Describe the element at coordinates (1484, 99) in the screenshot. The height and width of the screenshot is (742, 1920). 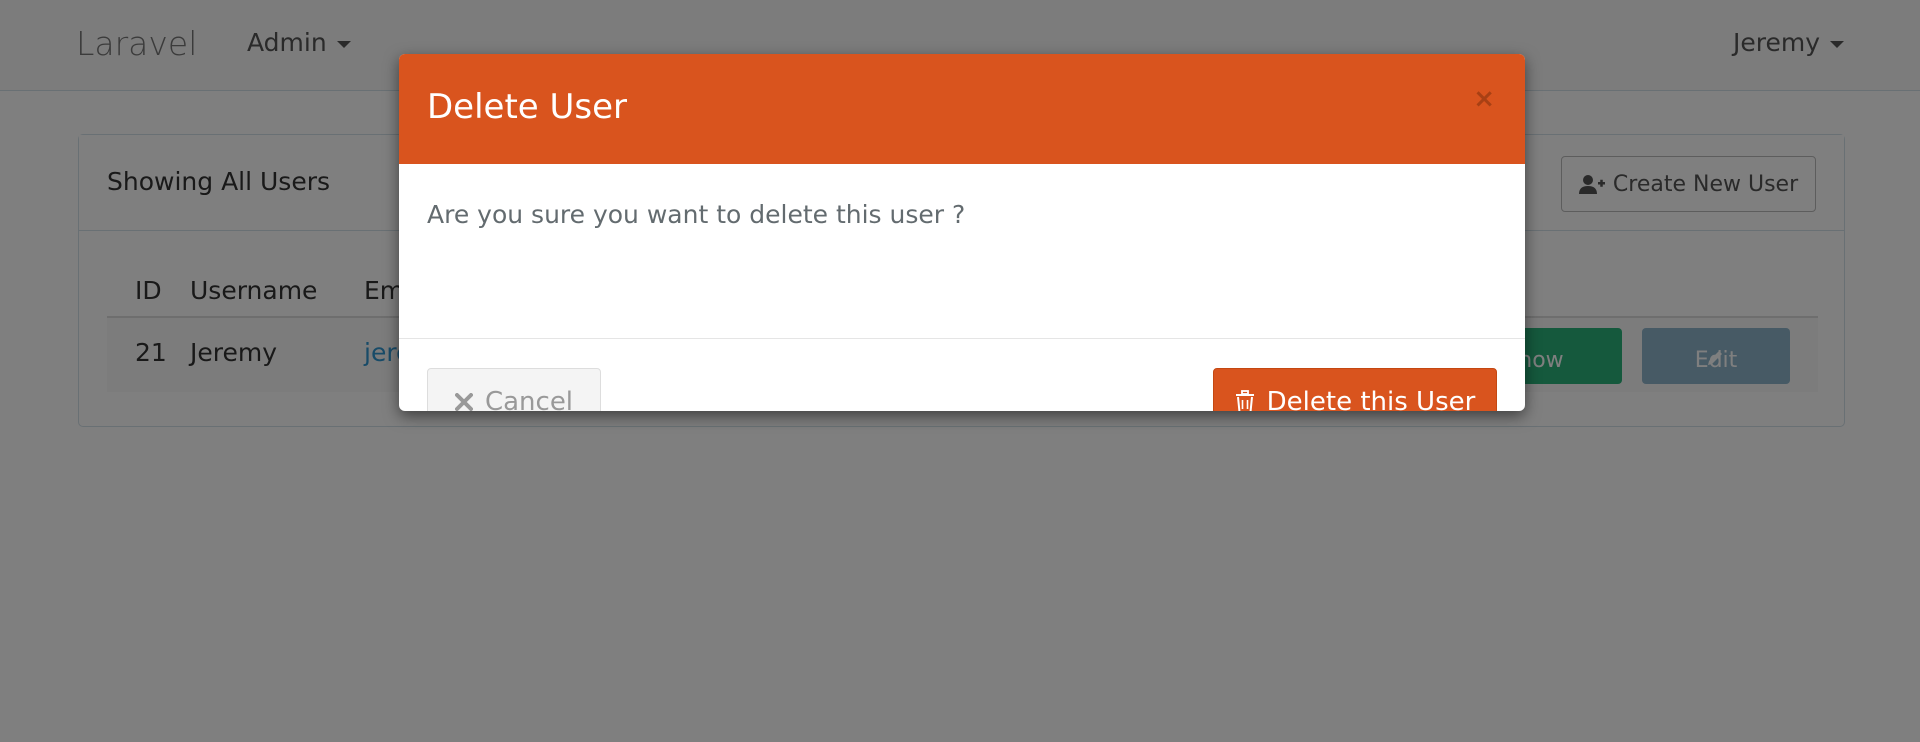
I see `modal-close-button: ×` at that location.